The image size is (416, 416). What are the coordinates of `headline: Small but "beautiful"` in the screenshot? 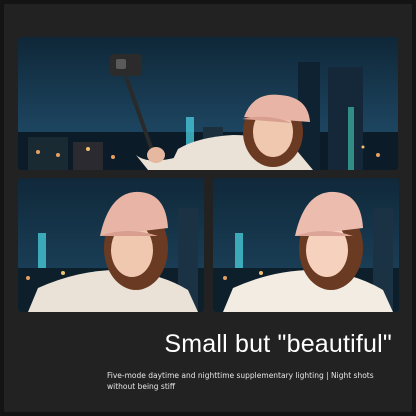 It's located at (278, 344).